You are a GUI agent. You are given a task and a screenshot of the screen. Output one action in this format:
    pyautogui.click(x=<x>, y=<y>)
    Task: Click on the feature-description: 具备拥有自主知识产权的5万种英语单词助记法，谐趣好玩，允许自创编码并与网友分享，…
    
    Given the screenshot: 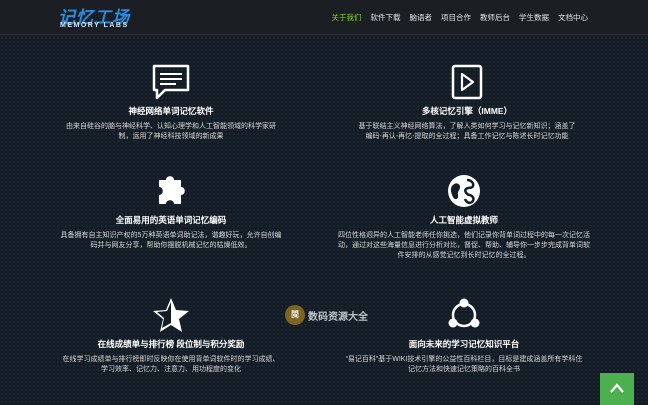 What is the action you would take?
    pyautogui.click(x=171, y=240)
    